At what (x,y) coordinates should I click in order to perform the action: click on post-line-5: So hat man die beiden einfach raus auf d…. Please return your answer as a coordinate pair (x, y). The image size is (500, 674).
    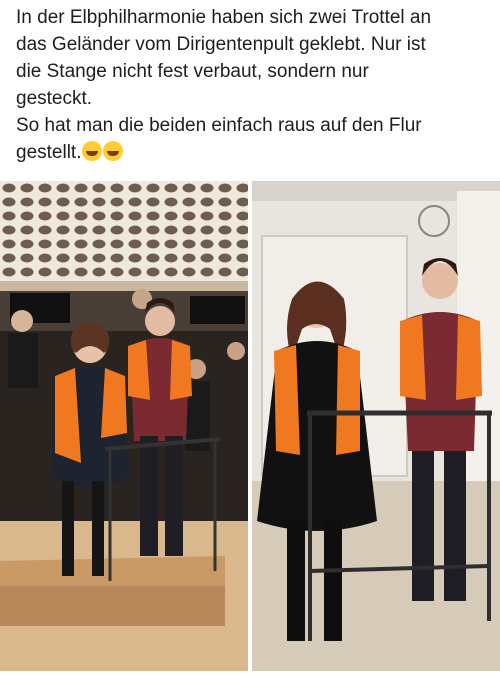
    Looking at the image, I should click on (219, 125).